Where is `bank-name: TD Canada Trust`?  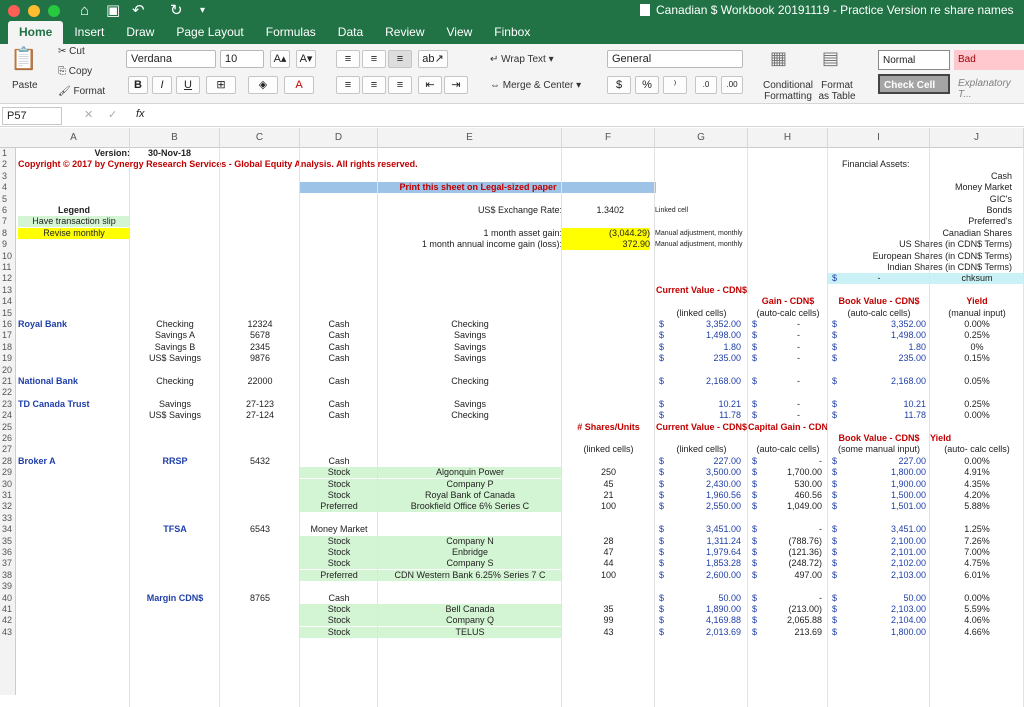
bank-name: TD Canada Trust is located at coordinates (74, 404).